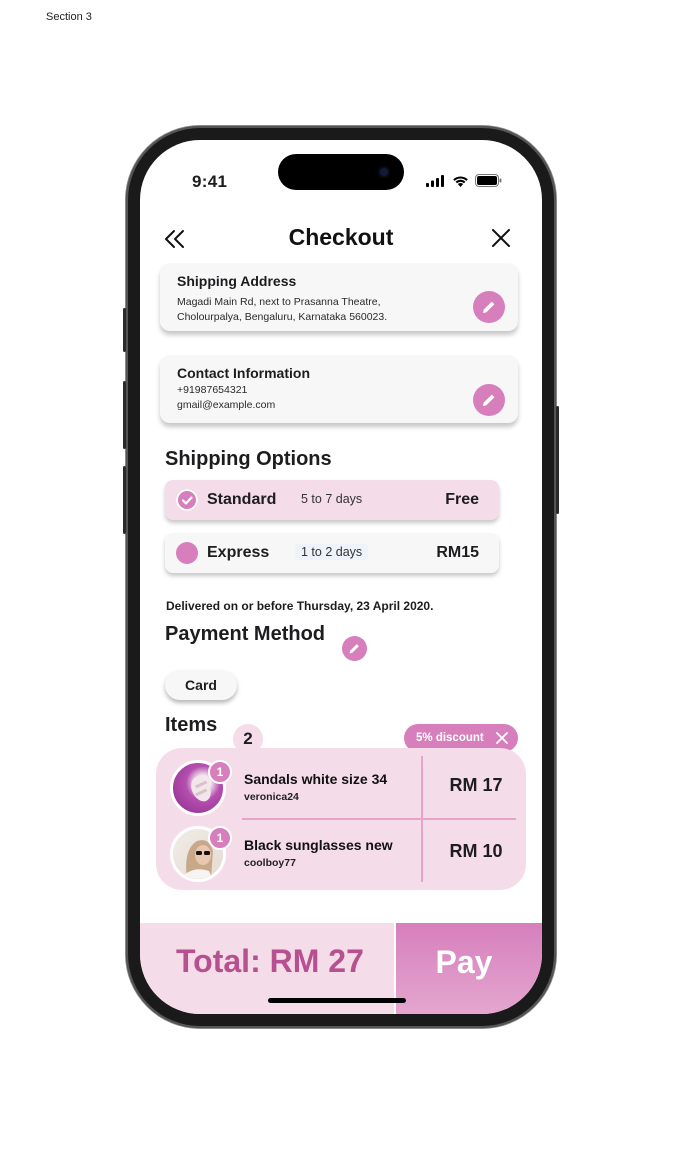 The image size is (682, 1155). What do you see at coordinates (248, 459) in the screenshot?
I see `shipping-options-title: Shipping Options` at bounding box center [248, 459].